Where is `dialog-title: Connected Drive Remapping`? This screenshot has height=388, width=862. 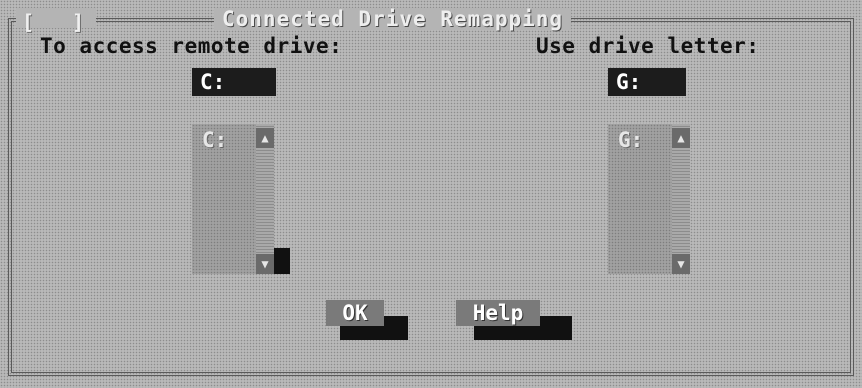
dialog-title: Connected Drive Remapping is located at coordinates (393, 19).